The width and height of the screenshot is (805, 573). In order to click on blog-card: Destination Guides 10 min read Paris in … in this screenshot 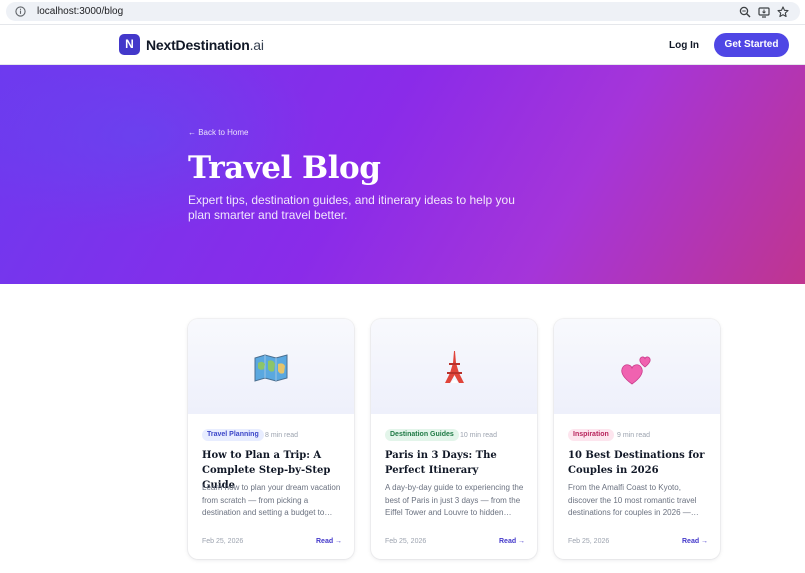, I will do `click(454, 439)`.